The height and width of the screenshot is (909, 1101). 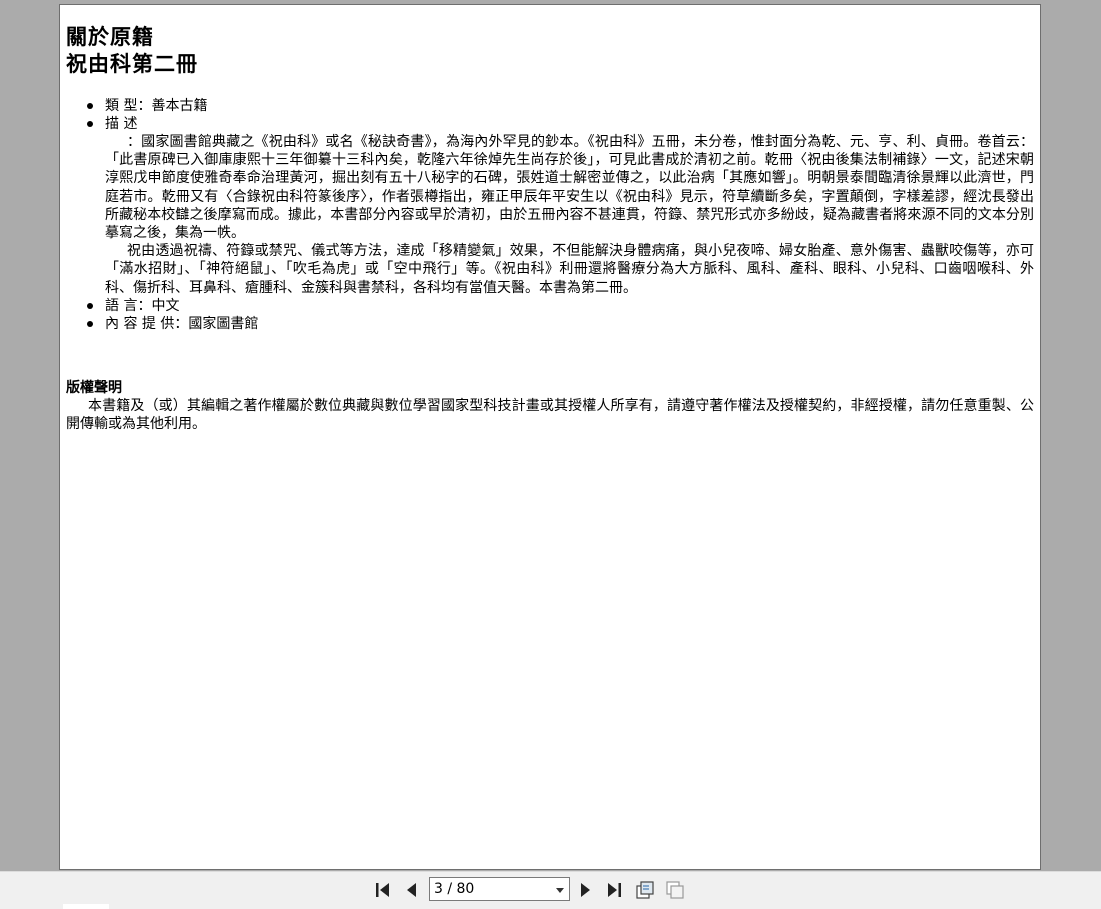 I want to click on page-indicator: 3 / 80, so click(x=454, y=889).